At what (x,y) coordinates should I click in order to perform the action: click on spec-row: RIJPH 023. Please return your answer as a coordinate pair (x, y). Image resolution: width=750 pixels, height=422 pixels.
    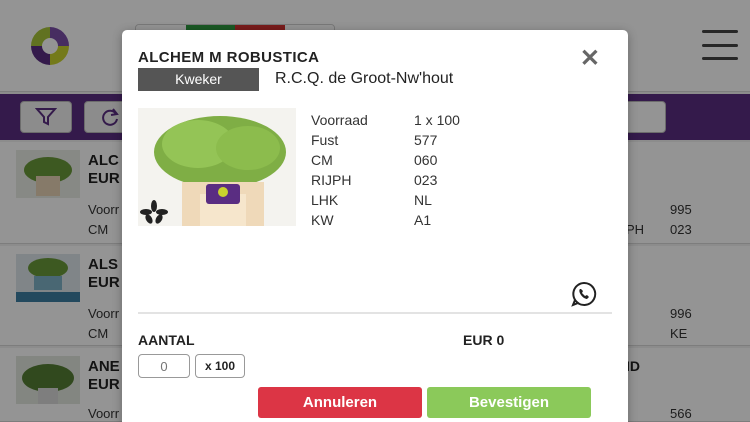
    Looking at the image, I should click on (422, 180).